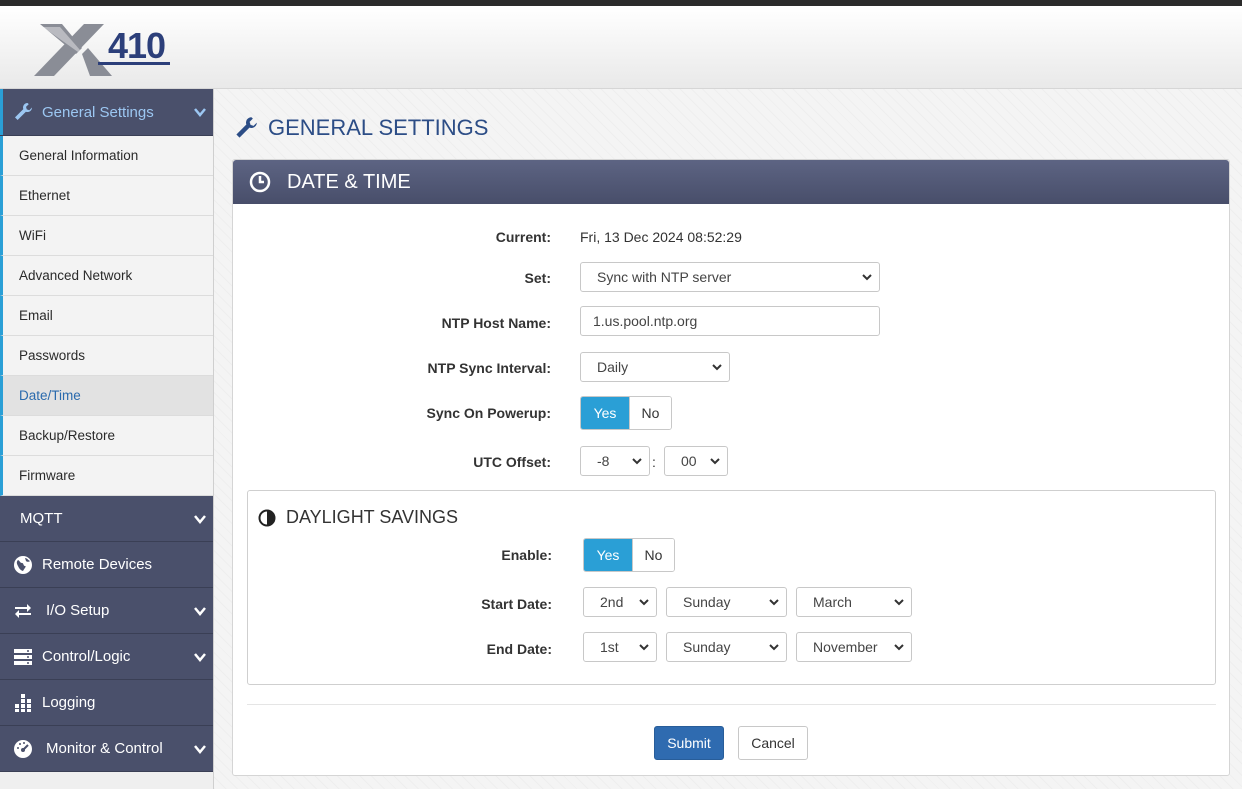  I want to click on dst-end-month-select: November, so click(854, 647).